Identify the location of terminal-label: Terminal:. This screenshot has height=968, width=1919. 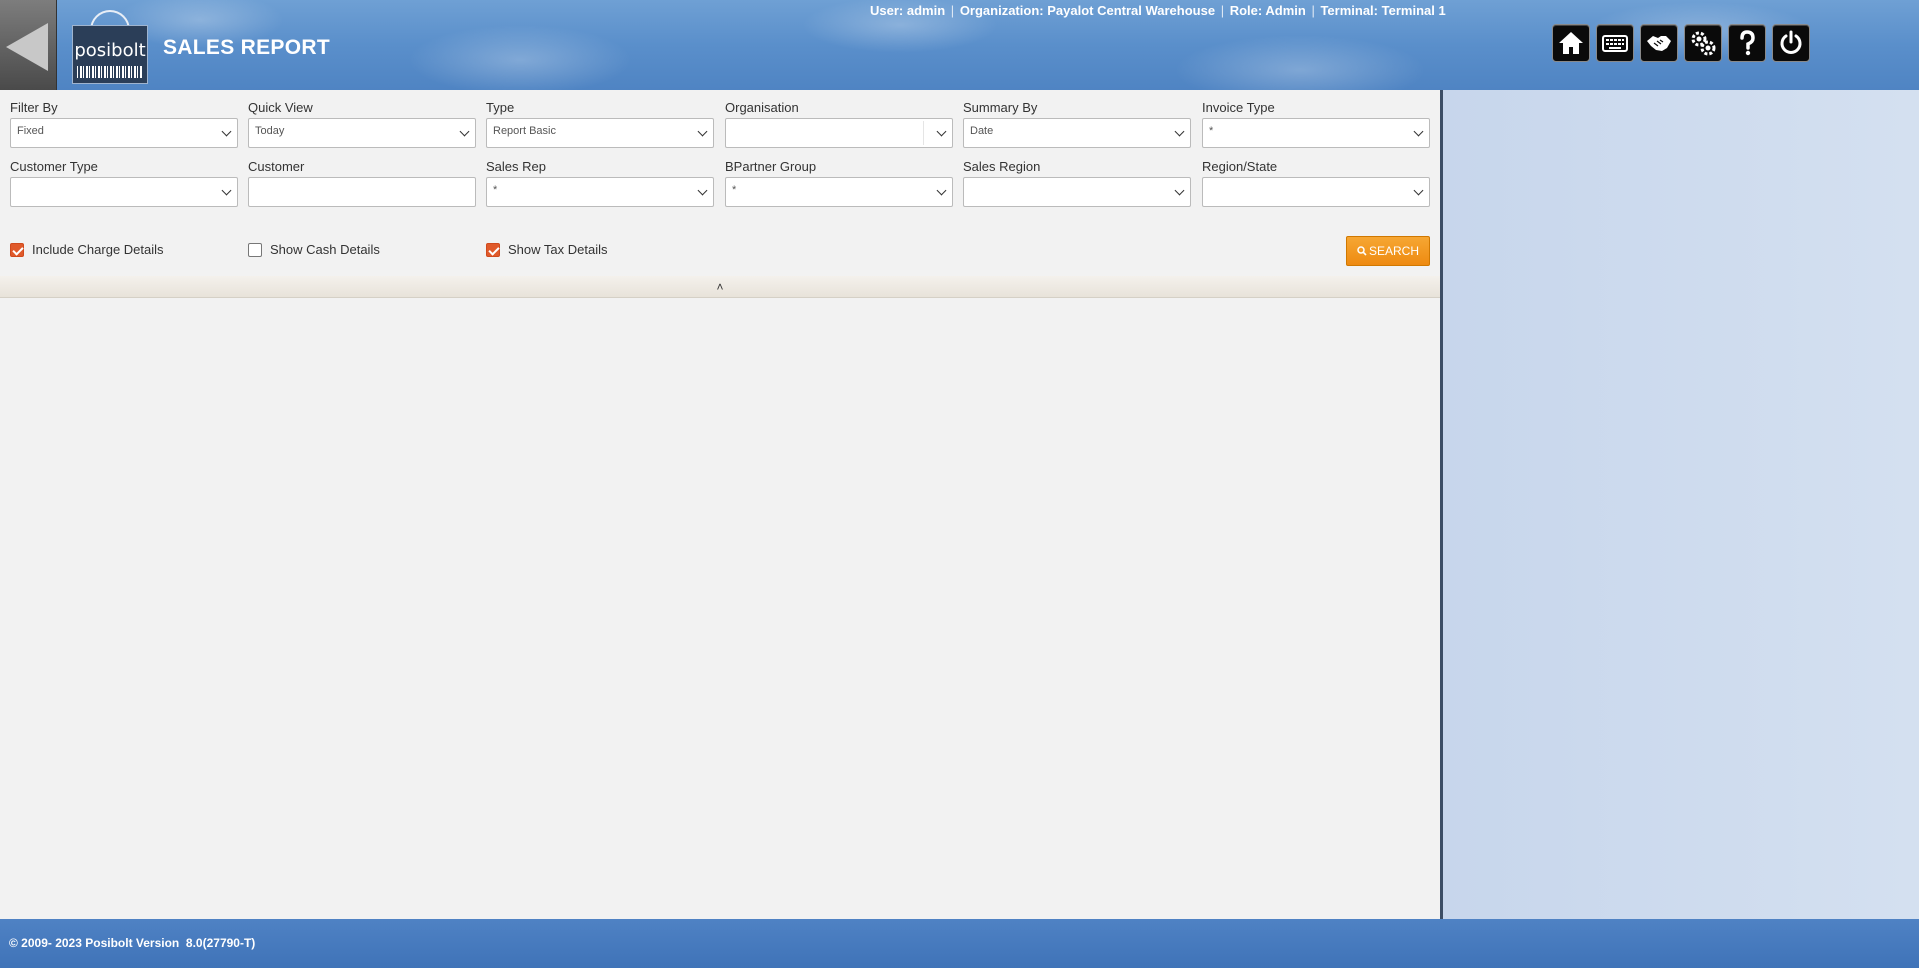
(1349, 10).